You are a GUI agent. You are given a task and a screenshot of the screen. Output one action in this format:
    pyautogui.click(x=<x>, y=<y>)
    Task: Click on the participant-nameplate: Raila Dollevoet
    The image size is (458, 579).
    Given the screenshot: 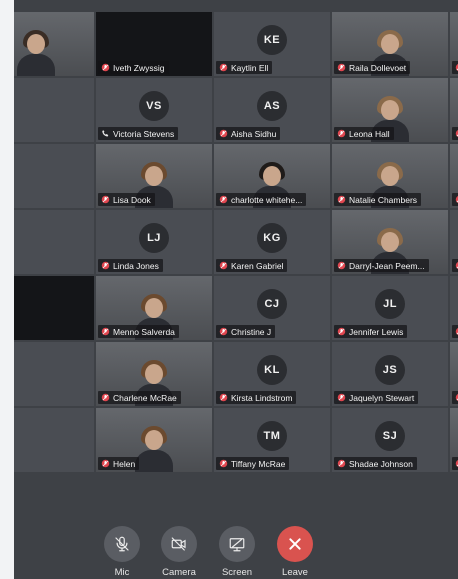 What is the action you would take?
    pyautogui.click(x=372, y=67)
    